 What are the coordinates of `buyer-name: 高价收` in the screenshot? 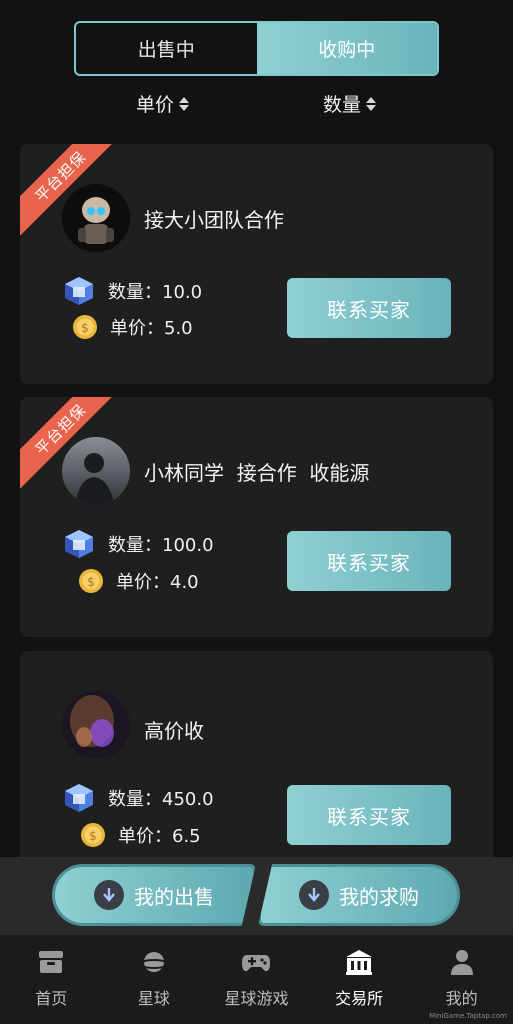 It's located at (174, 731).